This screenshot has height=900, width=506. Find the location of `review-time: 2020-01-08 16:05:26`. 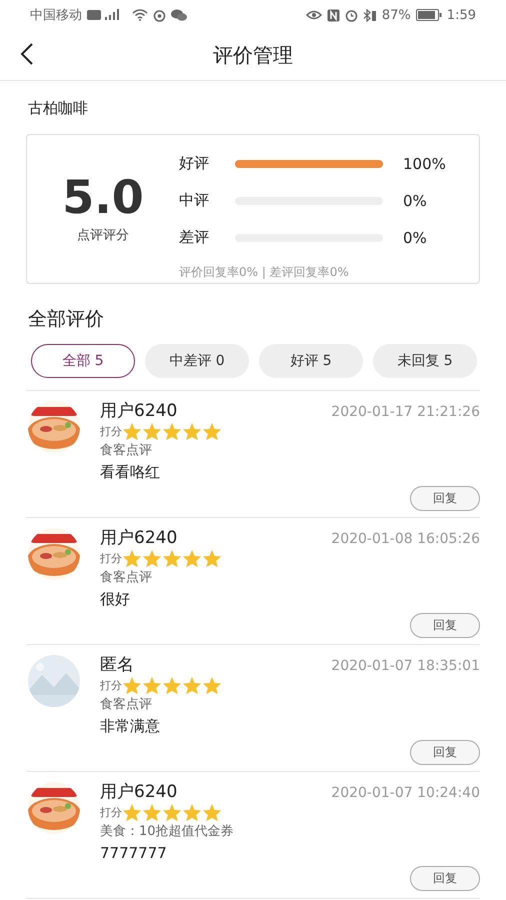

review-time: 2020-01-08 16:05:26 is located at coordinates (405, 539).